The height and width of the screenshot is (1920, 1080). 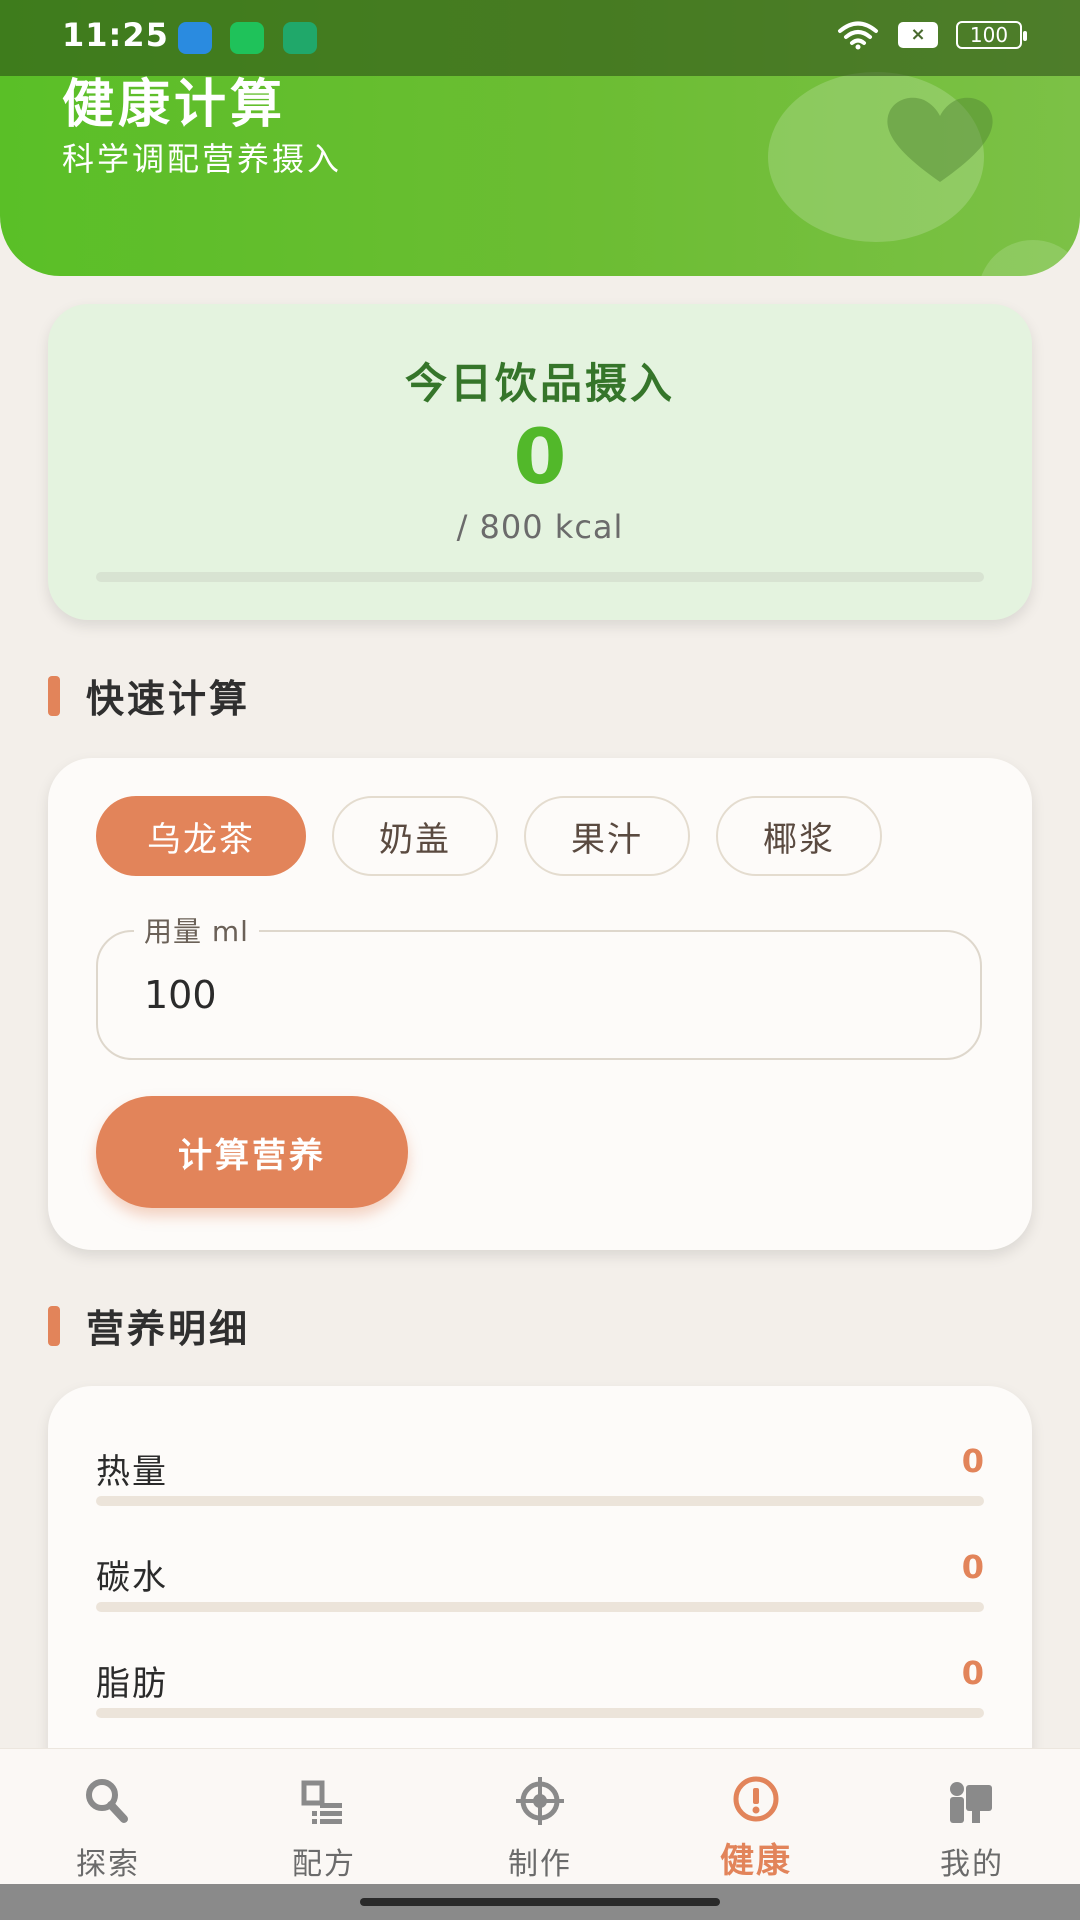 I want to click on heart-icon, so click(x=940, y=139).